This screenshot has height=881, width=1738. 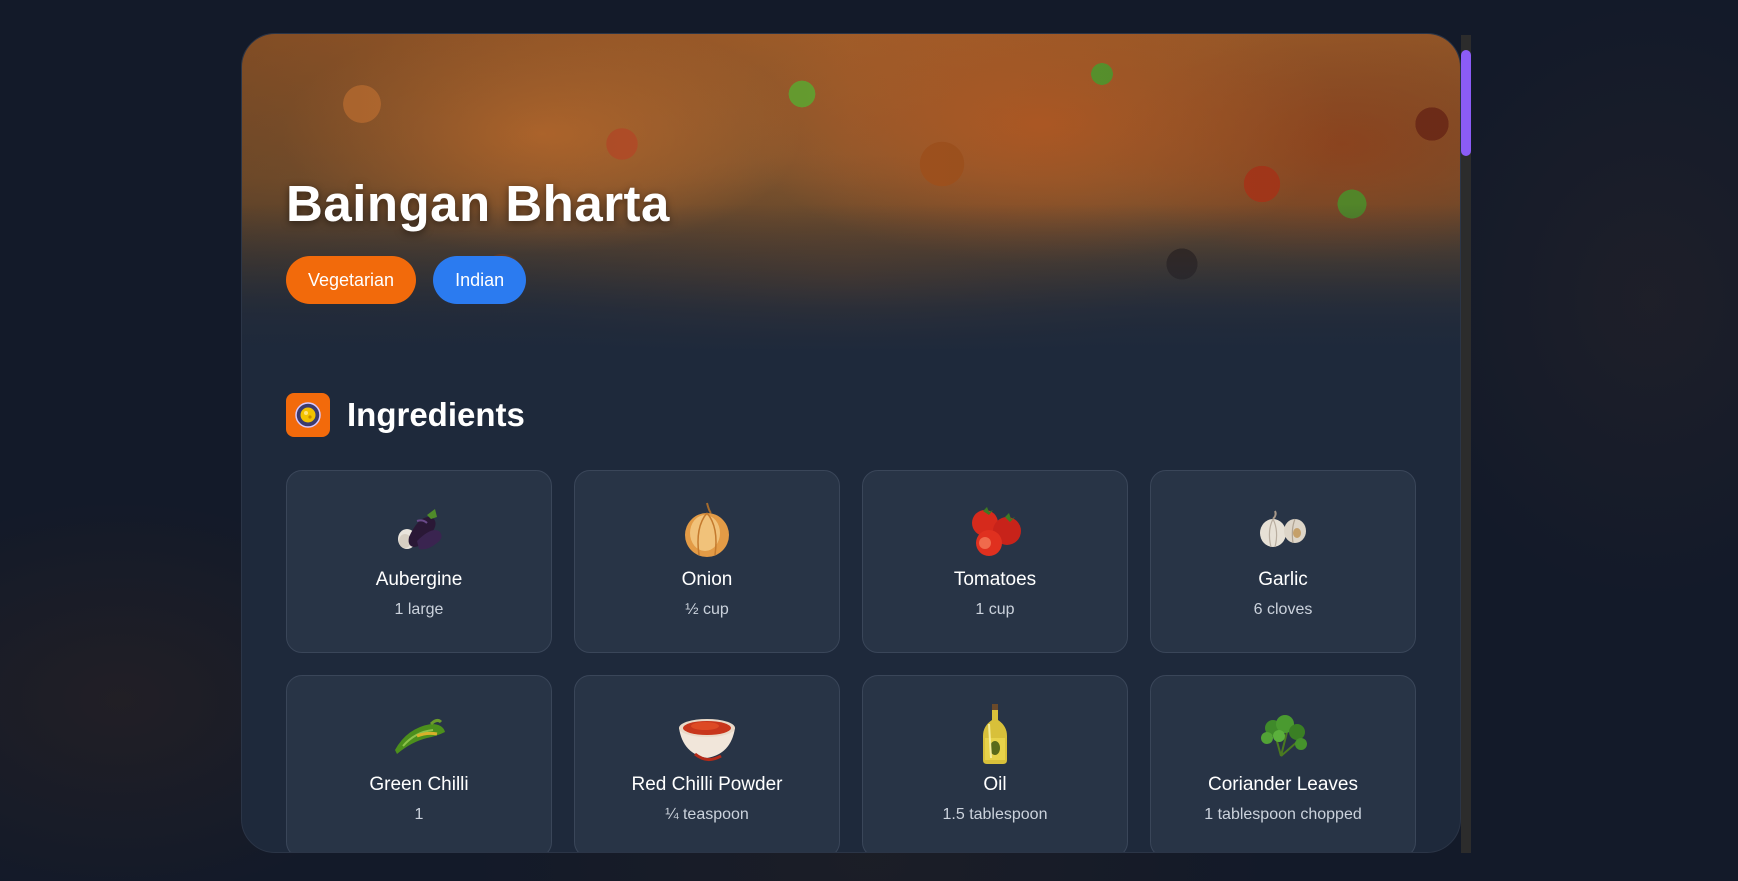 I want to click on ingredients-heading: Ingredients, so click(x=436, y=414).